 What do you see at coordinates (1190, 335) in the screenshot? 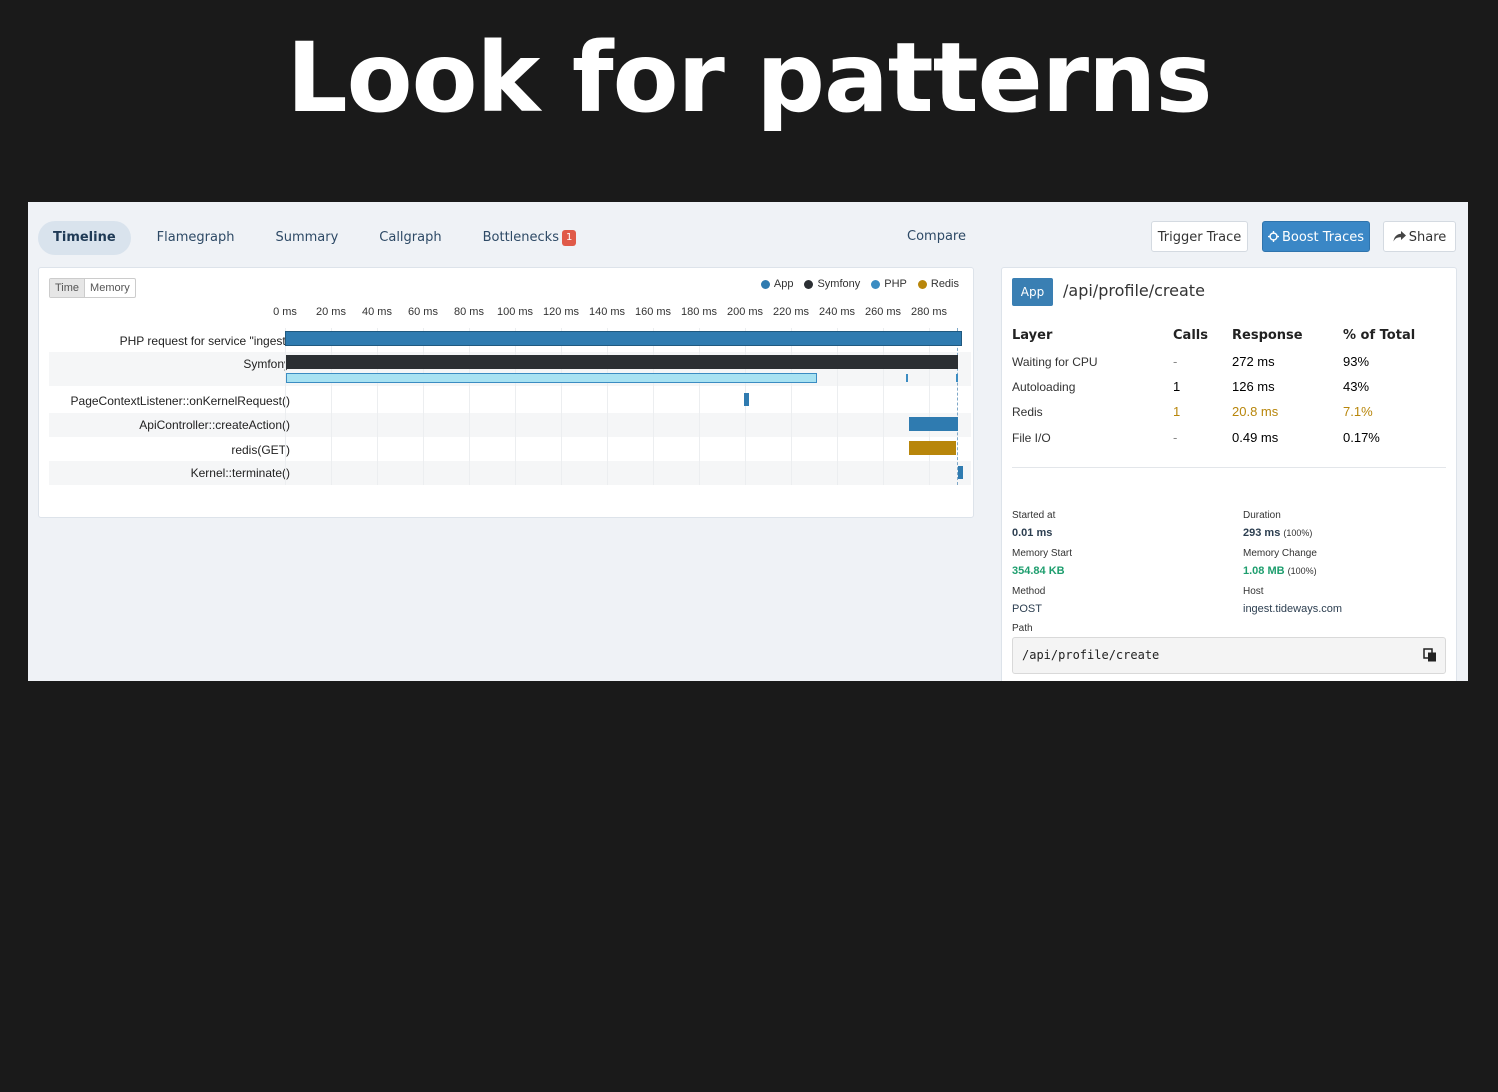
I see `header-calls: Calls` at bounding box center [1190, 335].